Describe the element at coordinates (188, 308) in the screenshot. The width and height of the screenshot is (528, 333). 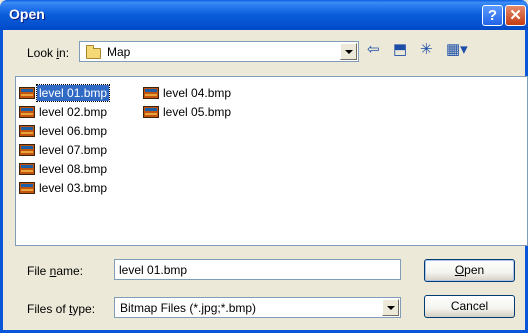
I see `file-type-value: Bitmap Files (*.jpg;*.bmp)` at that location.